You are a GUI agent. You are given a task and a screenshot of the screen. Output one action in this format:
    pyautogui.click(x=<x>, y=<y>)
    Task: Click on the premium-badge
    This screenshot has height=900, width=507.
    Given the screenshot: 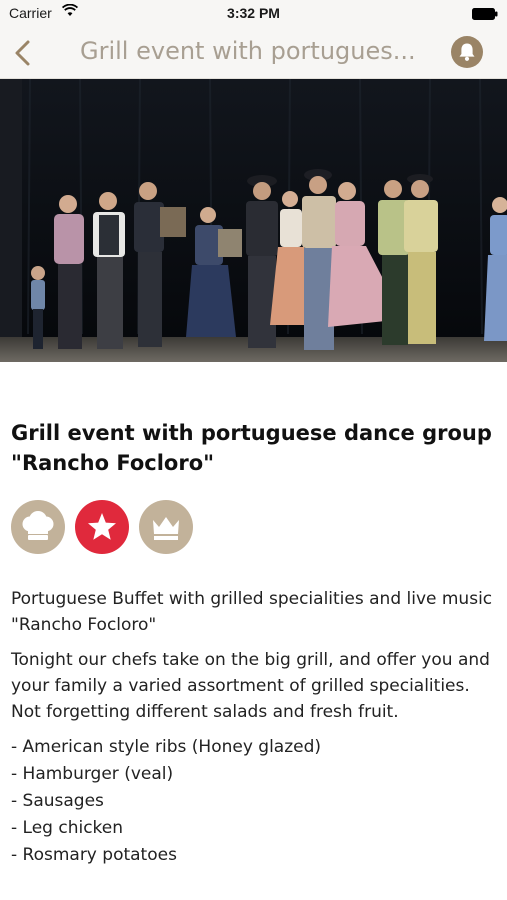 What is the action you would take?
    pyautogui.click(x=166, y=527)
    